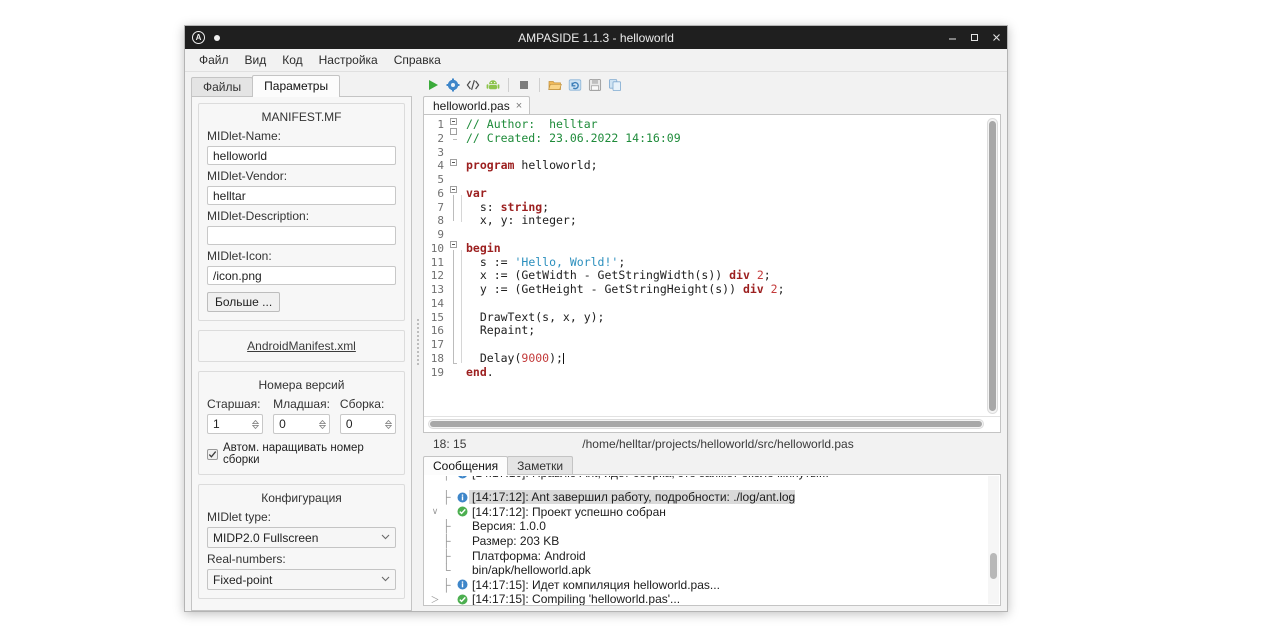 This screenshot has width=1280, height=640. Describe the element at coordinates (437, 344) in the screenshot. I see `line-number: 17` at that location.